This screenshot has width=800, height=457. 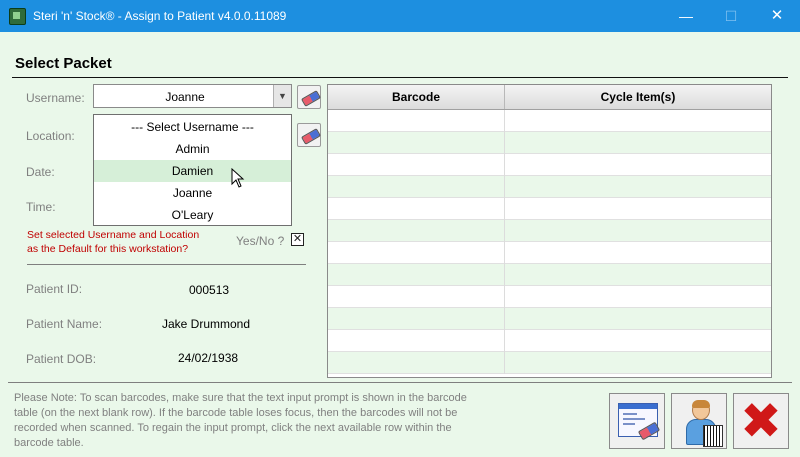 I want to click on clear-username-button, so click(x=309, y=97).